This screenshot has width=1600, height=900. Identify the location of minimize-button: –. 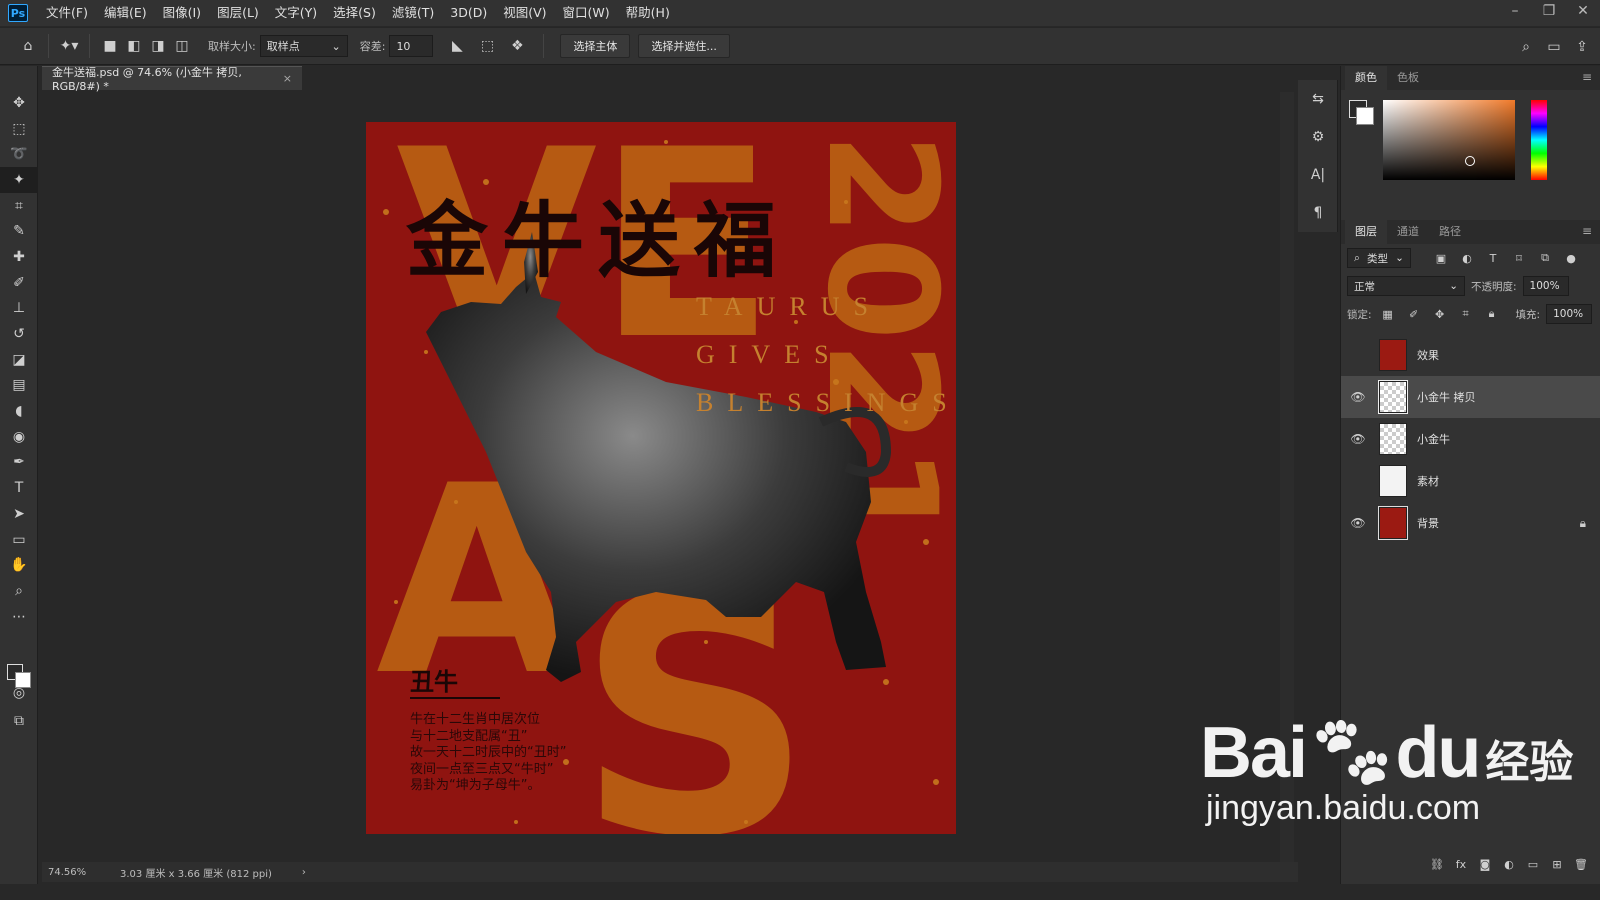
(1515, 13).